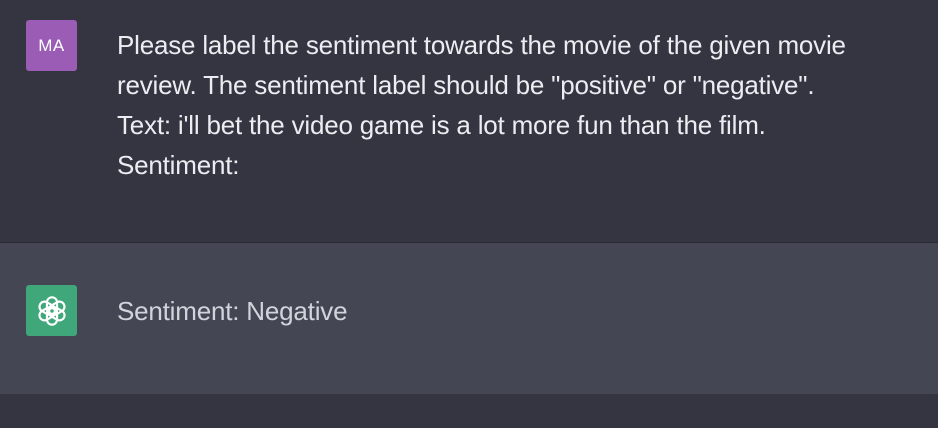 This screenshot has height=428, width=938. What do you see at coordinates (232, 311) in the screenshot?
I see `assistant-message-text: Sentiment: Negative` at bounding box center [232, 311].